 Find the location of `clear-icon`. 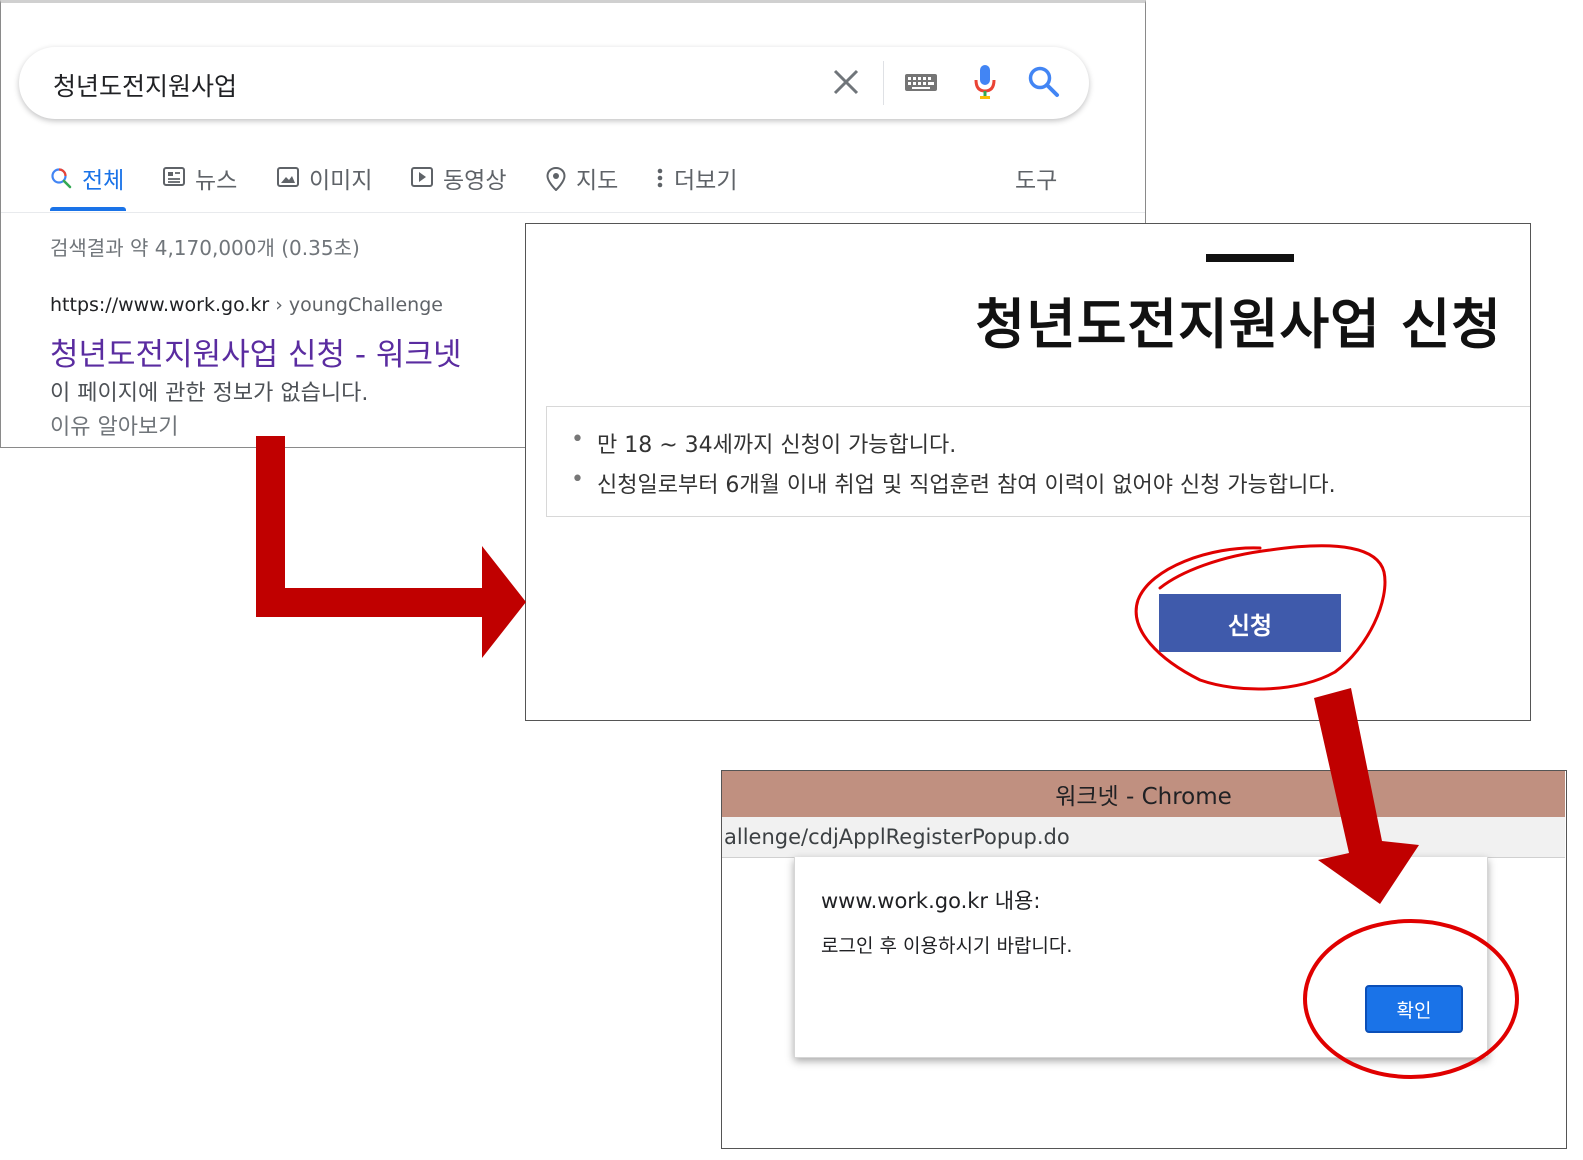

clear-icon is located at coordinates (846, 82).